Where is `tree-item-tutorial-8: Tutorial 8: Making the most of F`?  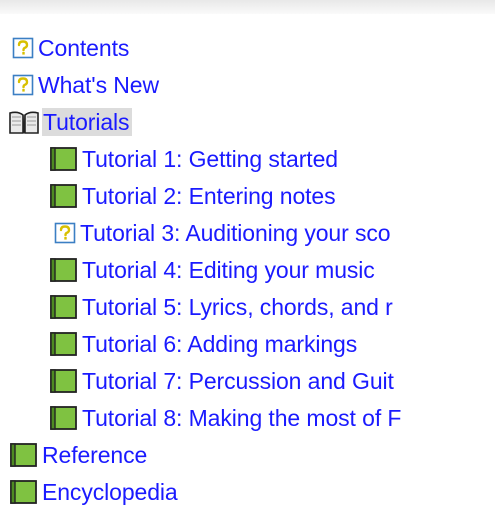
tree-item-tutorial-8: Tutorial 8: Making the most of F is located at coordinates (224, 417).